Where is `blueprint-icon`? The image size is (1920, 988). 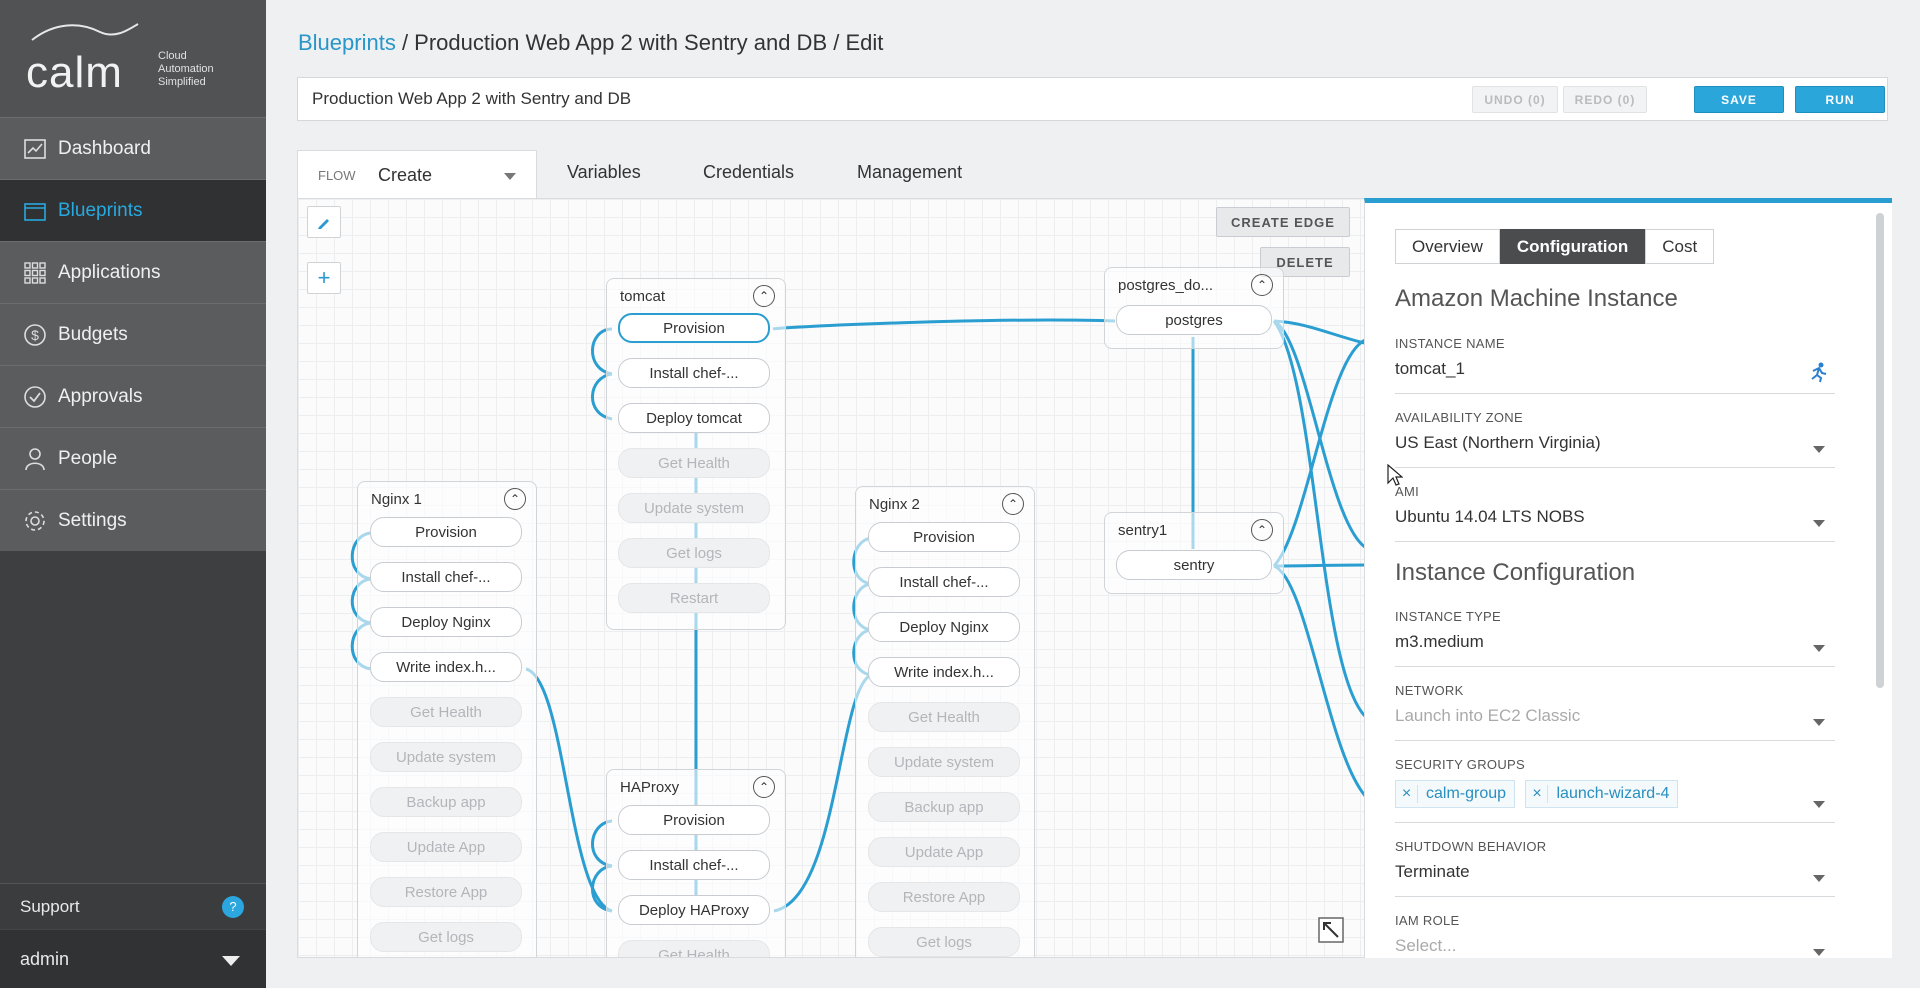 blueprint-icon is located at coordinates (35, 211).